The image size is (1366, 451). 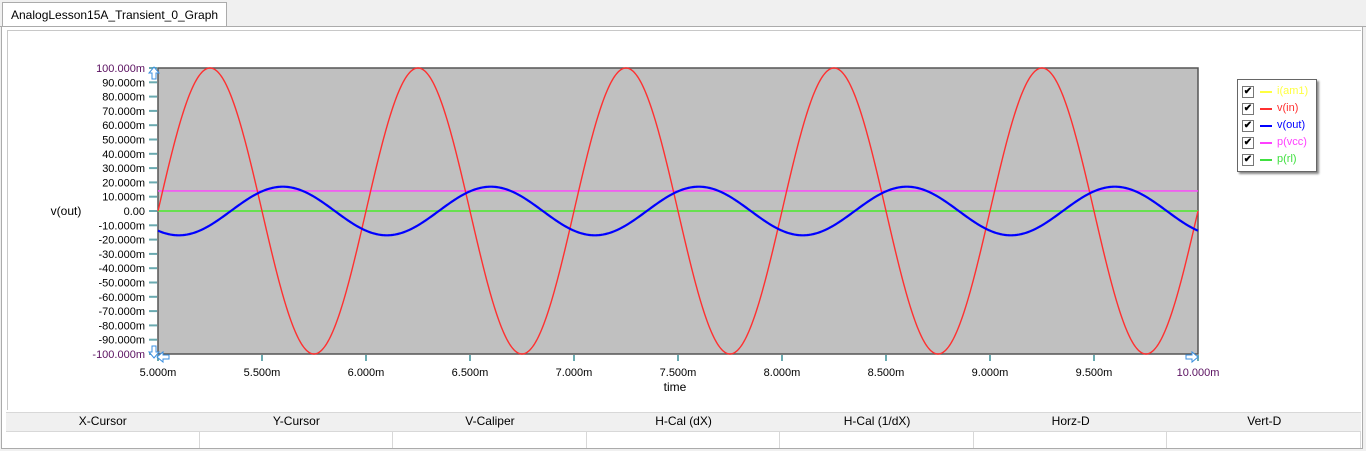 What do you see at coordinates (122, 226) in the screenshot?
I see `y-tick-label: -10.000m` at bounding box center [122, 226].